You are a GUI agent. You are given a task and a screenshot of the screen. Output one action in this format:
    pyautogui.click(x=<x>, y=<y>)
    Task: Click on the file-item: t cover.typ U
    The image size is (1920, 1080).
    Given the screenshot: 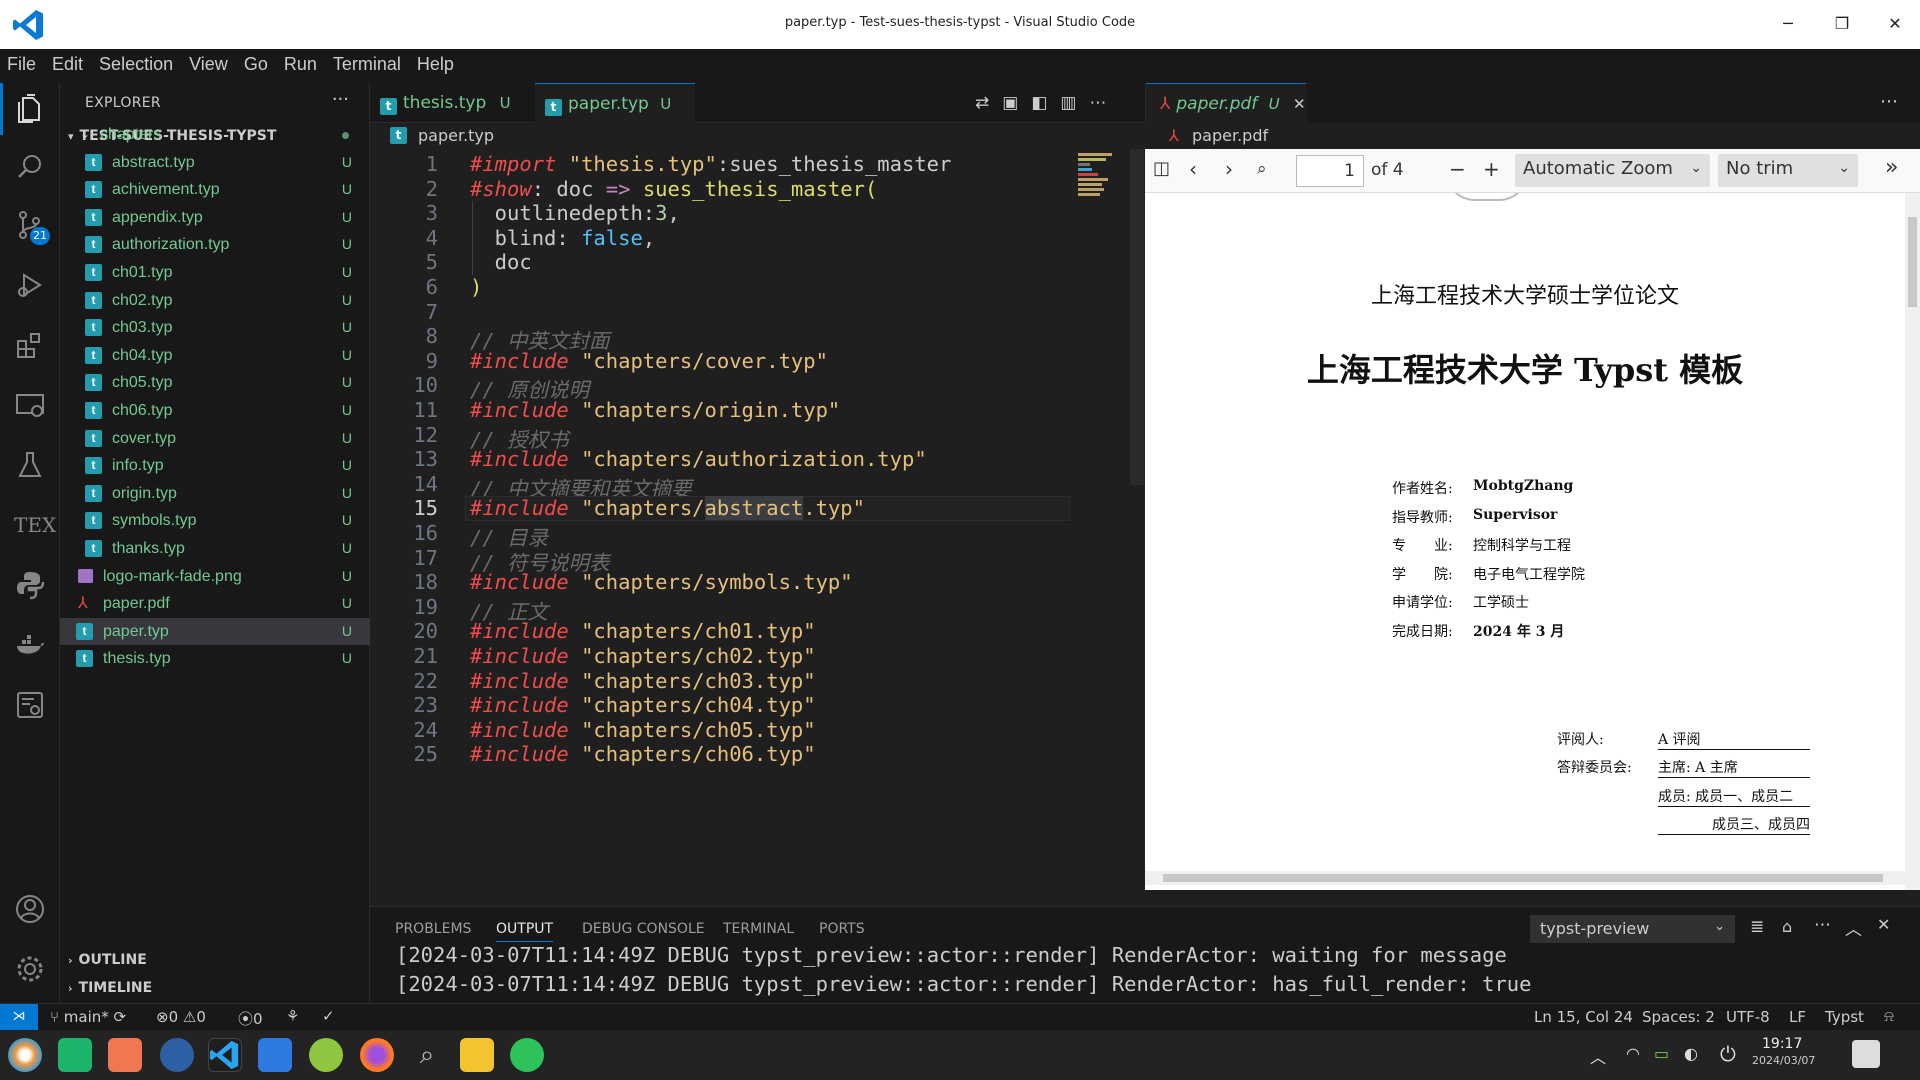 What is the action you would take?
    pyautogui.click(x=215, y=438)
    